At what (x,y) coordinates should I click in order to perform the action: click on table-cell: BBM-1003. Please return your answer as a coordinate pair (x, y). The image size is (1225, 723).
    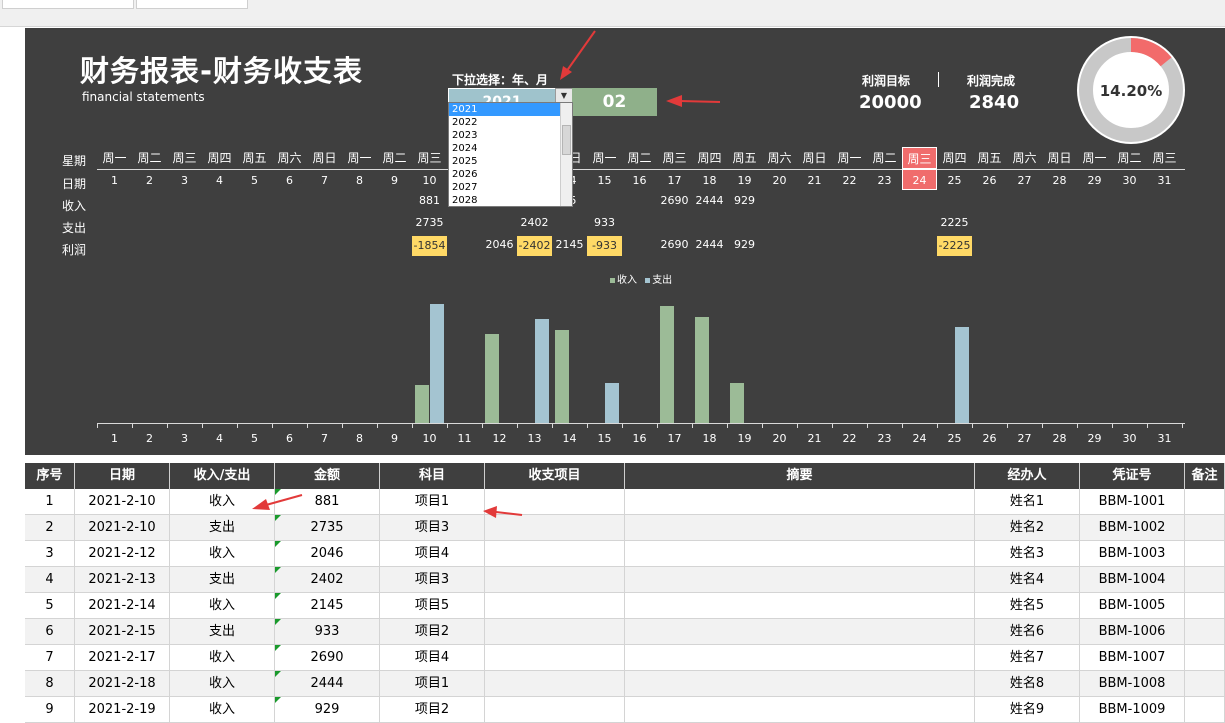
    Looking at the image, I should click on (1132, 554).